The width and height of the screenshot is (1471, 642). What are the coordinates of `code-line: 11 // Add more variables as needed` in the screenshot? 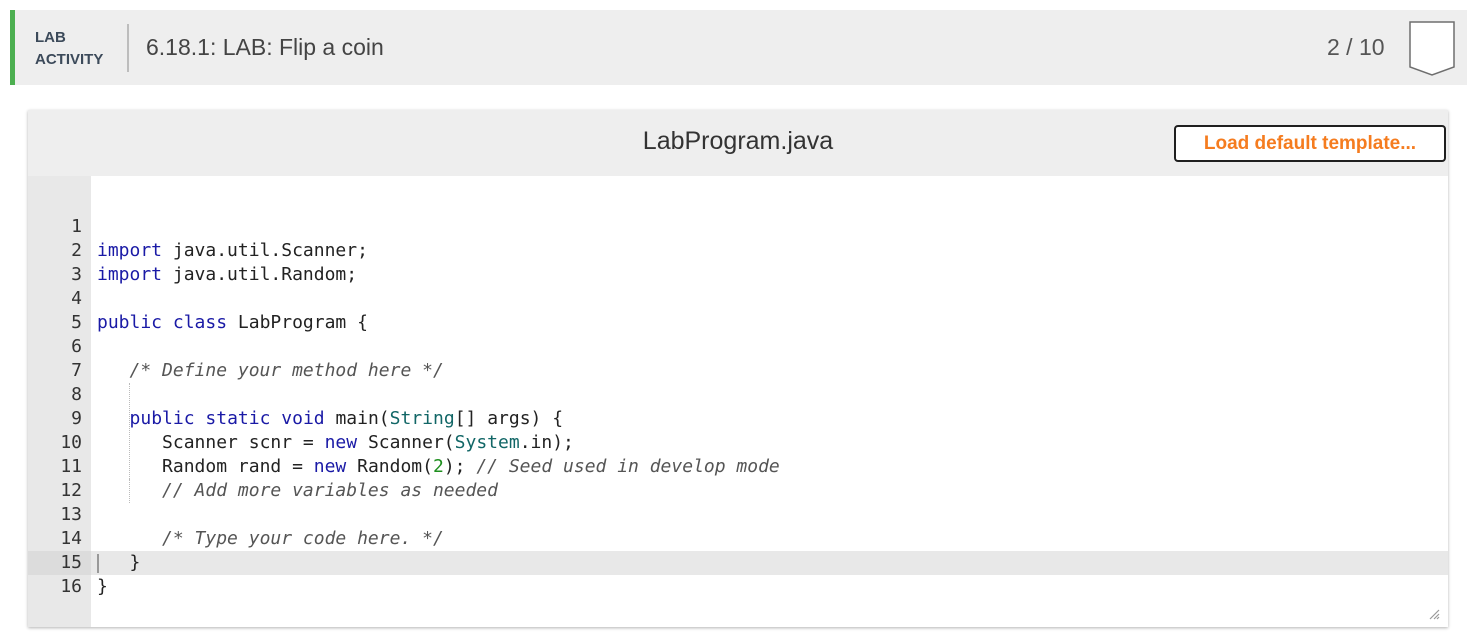 It's located at (738, 466).